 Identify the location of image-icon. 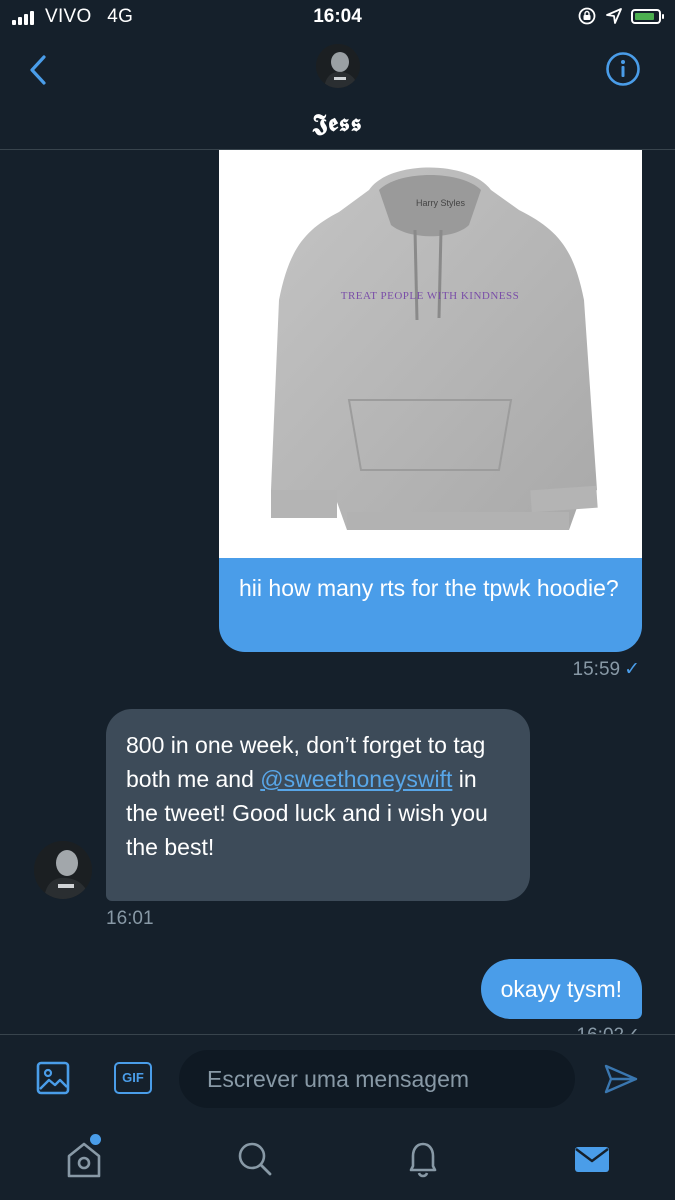
(53, 1078).